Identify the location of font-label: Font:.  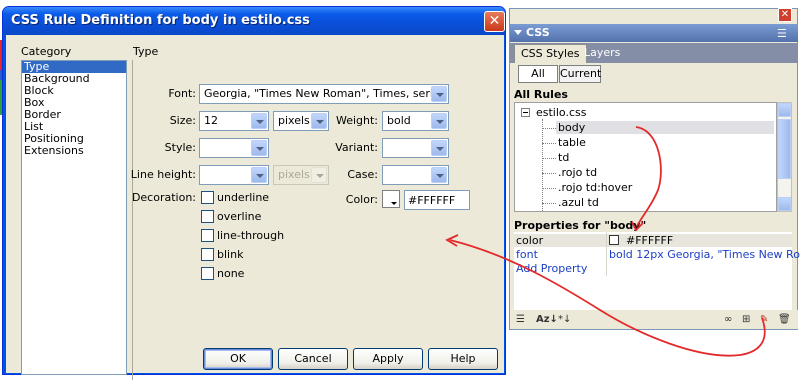
(182, 93).